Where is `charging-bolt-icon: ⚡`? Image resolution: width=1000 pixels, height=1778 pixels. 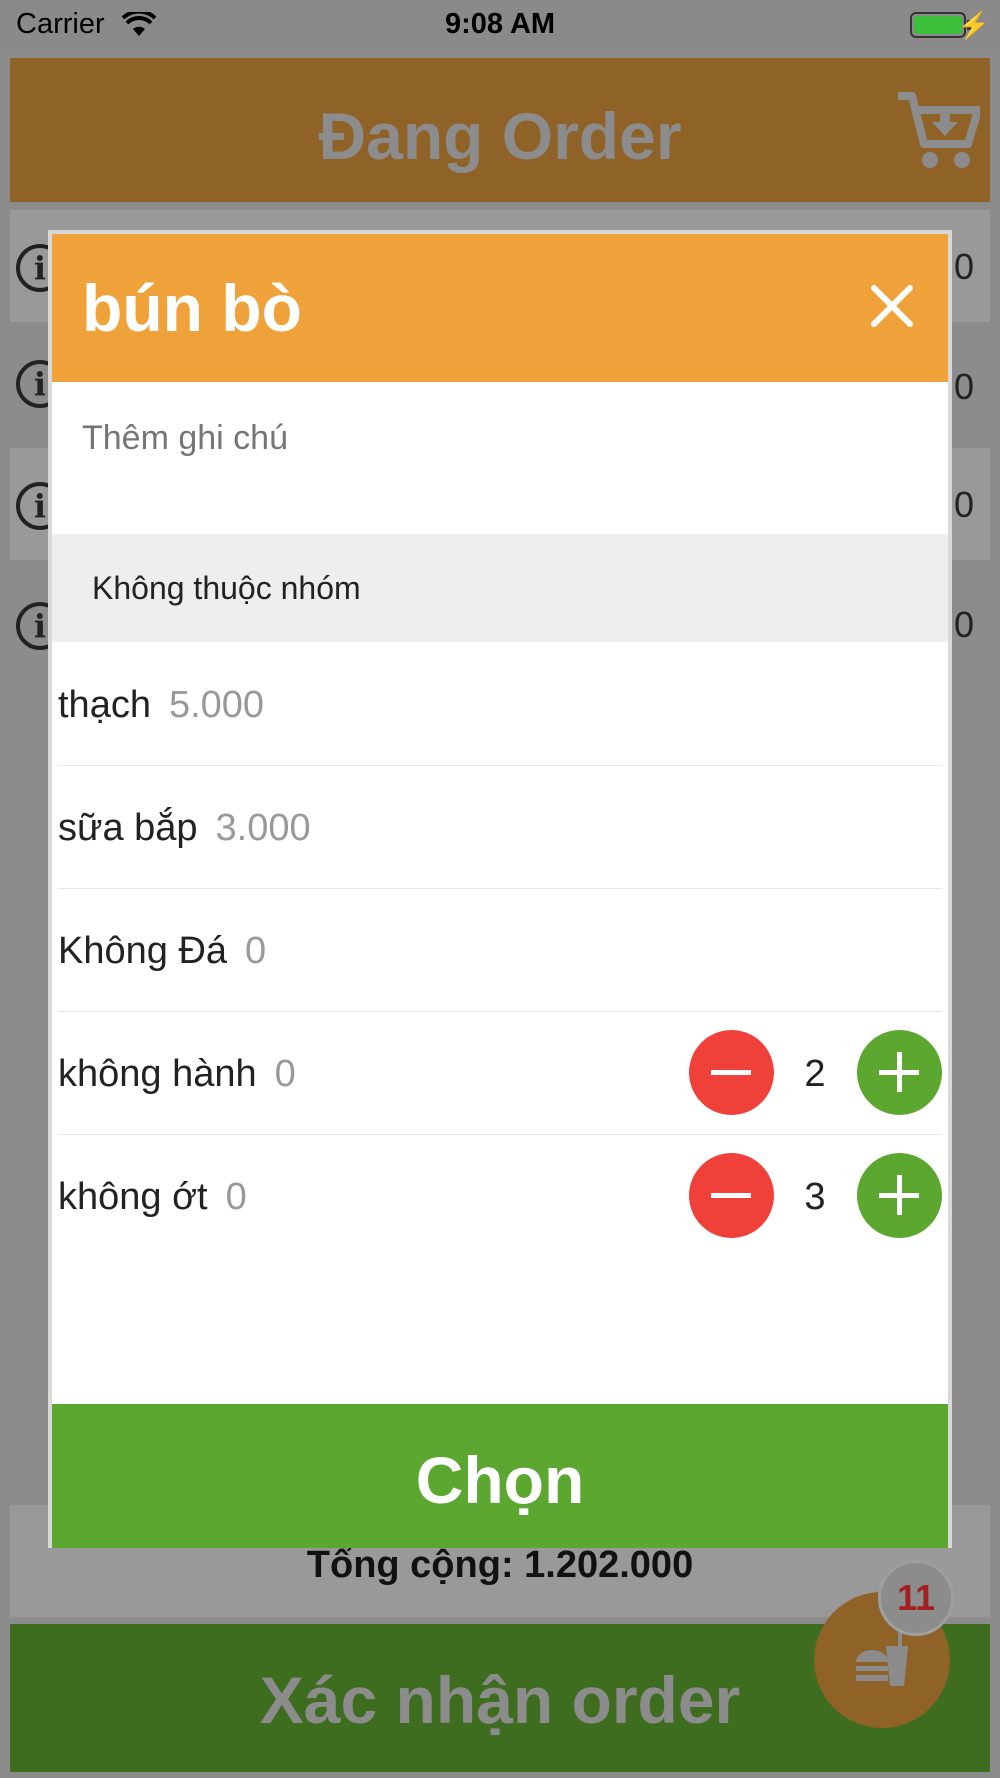 charging-bolt-icon: ⚡ is located at coordinates (973, 25).